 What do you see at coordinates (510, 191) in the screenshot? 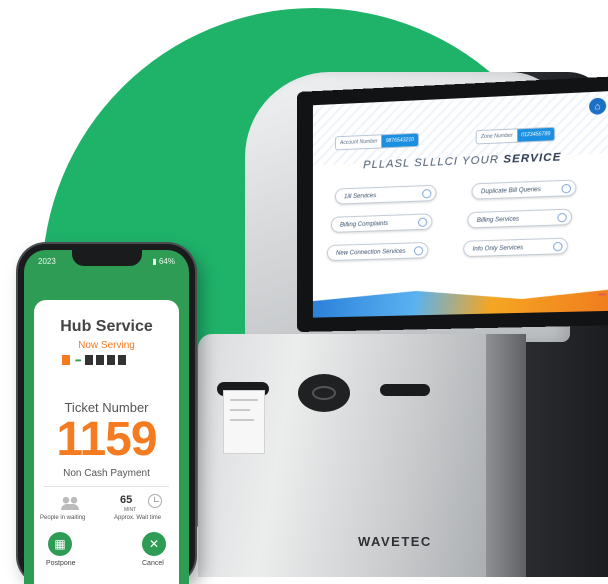
I see `service-button-label: Duplicate Bill Queries` at bounding box center [510, 191].